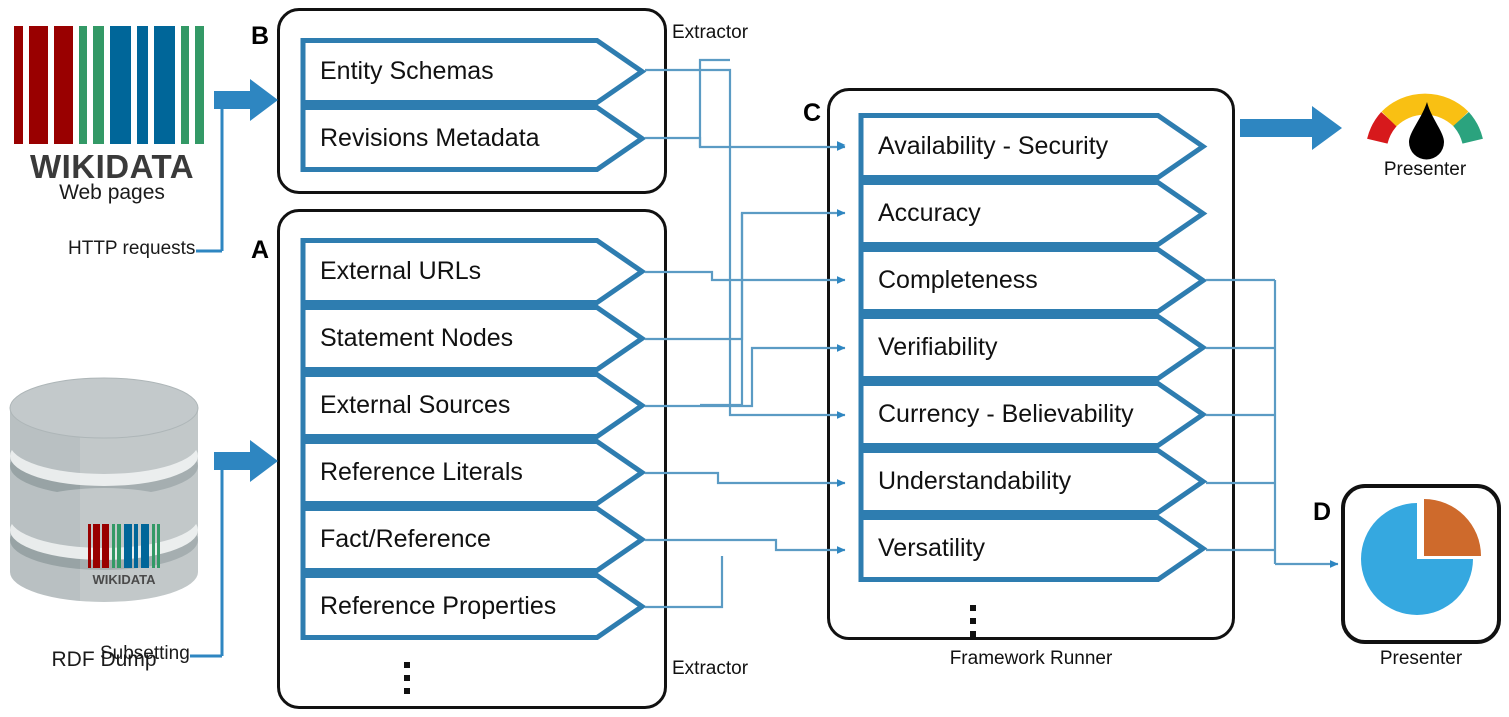 The width and height of the screenshot is (1509, 717). I want to click on arrow-c-to-gauge-presenter, so click(1291, 128).